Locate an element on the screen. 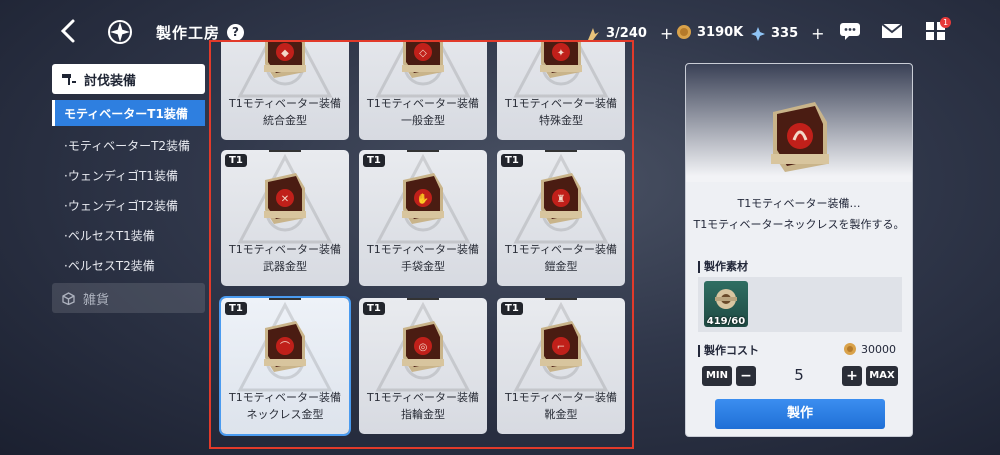  card-subtitle: 一般金型 is located at coordinates (423, 120).